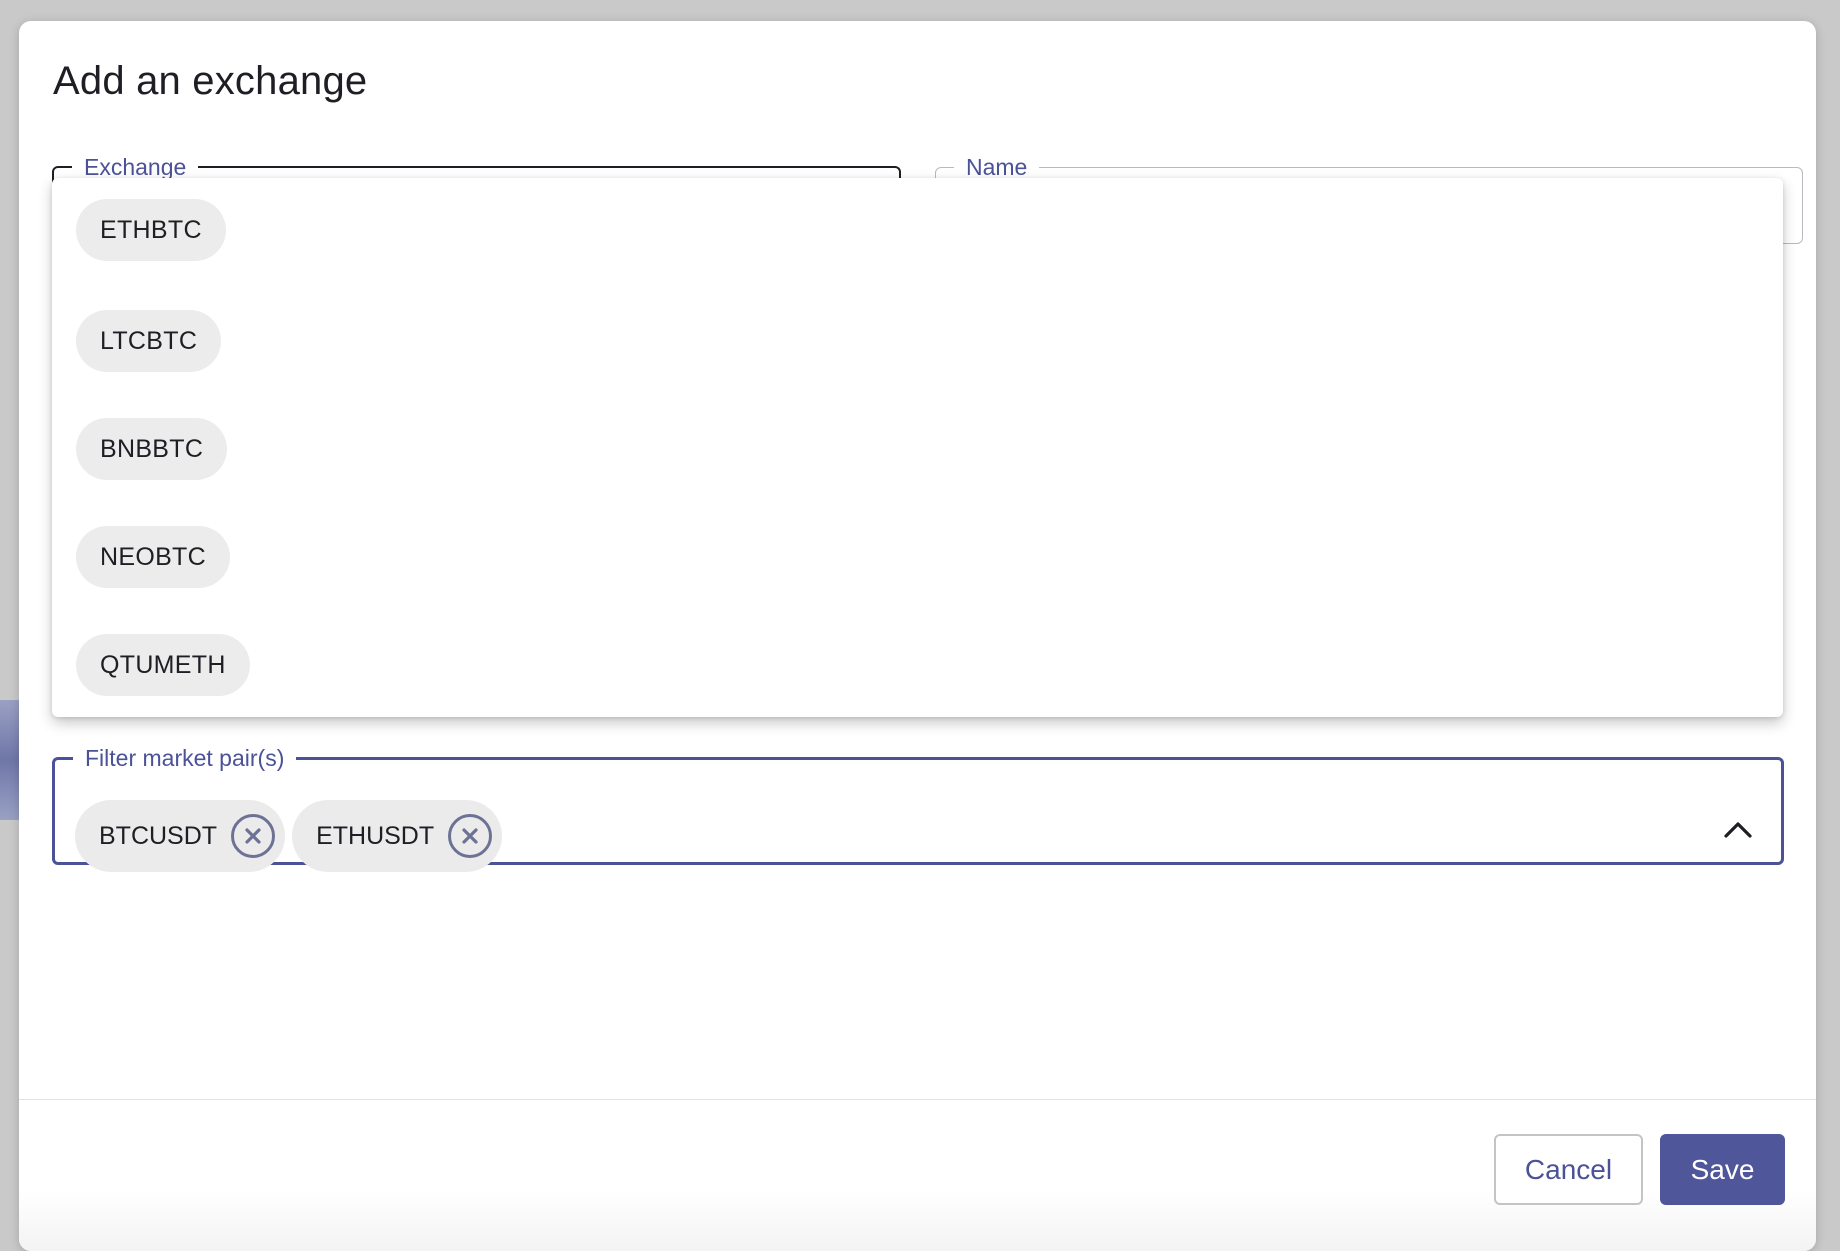 The width and height of the screenshot is (1840, 1251). I want to click on dropdown-option: QTUMETH, so click(163, 665).